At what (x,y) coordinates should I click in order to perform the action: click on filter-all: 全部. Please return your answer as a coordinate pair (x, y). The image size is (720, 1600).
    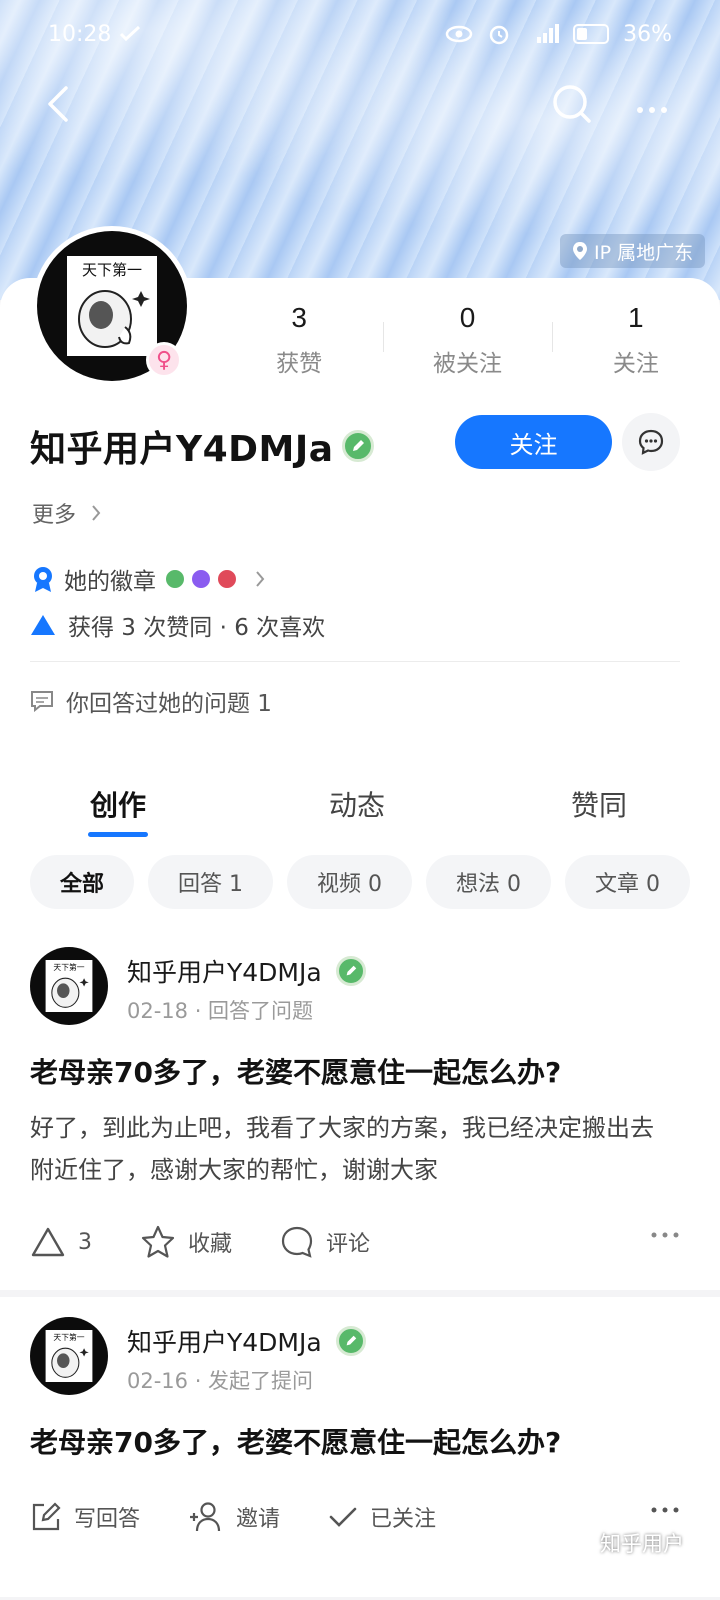
    Looking at the image, I should click on (82, 882).